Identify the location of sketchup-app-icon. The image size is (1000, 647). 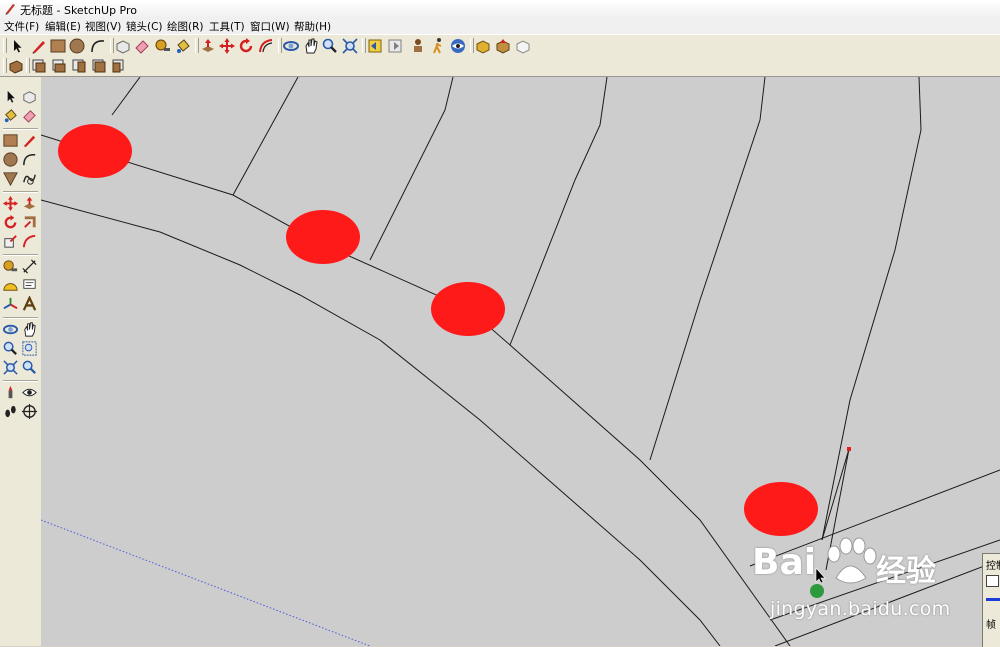
(10, 9).